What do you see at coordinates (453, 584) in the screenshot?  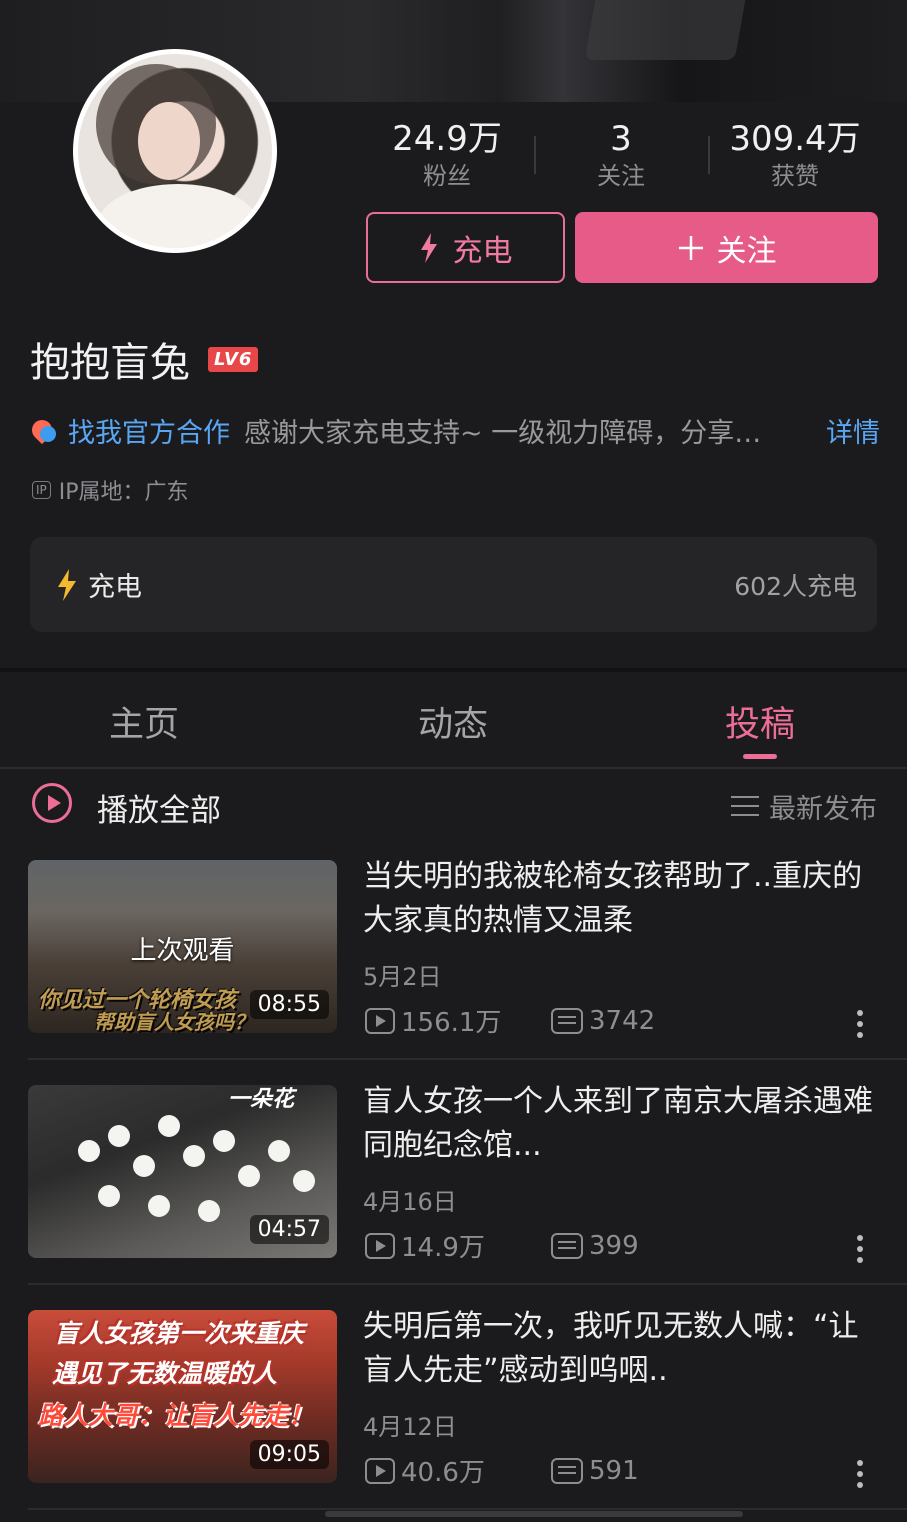 I see `charge-card: 充电 602人充电` at bounding box center [453, 584].